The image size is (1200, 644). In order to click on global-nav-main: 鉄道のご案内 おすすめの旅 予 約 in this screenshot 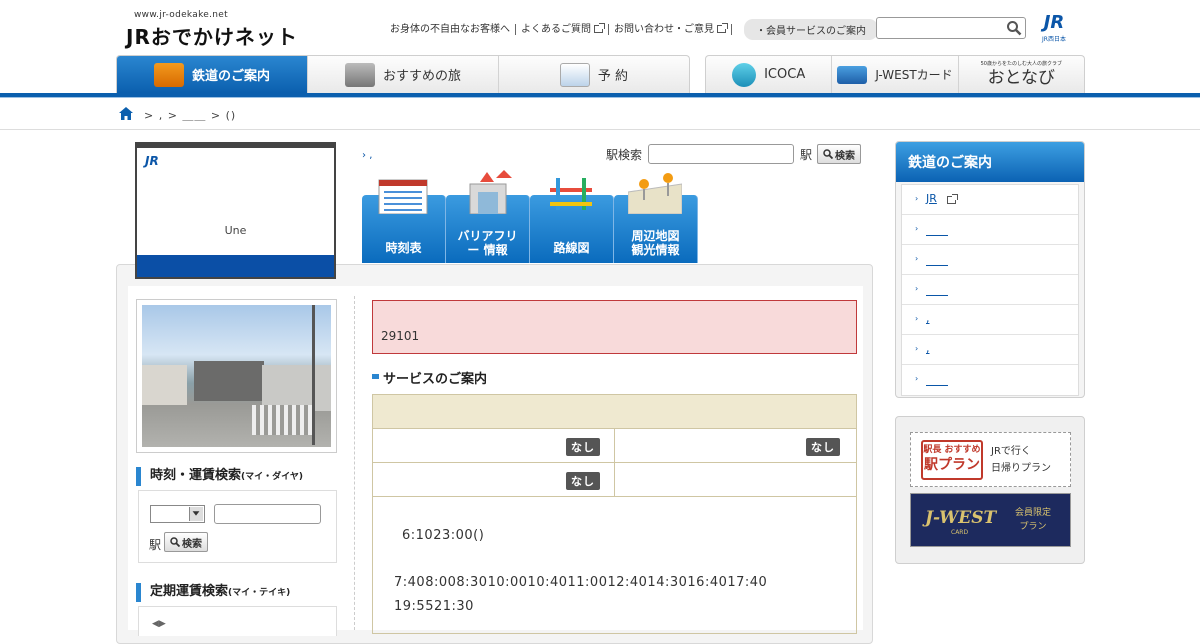, I will do `click(403, 74)`.